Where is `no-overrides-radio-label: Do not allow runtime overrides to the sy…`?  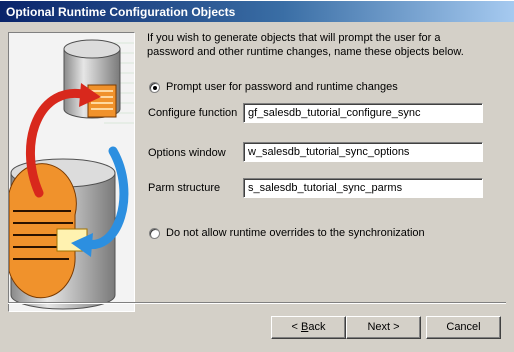
no-overrides-radio-label: Do not allow runtime overrides to the sy… is located at coordinates (295, 233).